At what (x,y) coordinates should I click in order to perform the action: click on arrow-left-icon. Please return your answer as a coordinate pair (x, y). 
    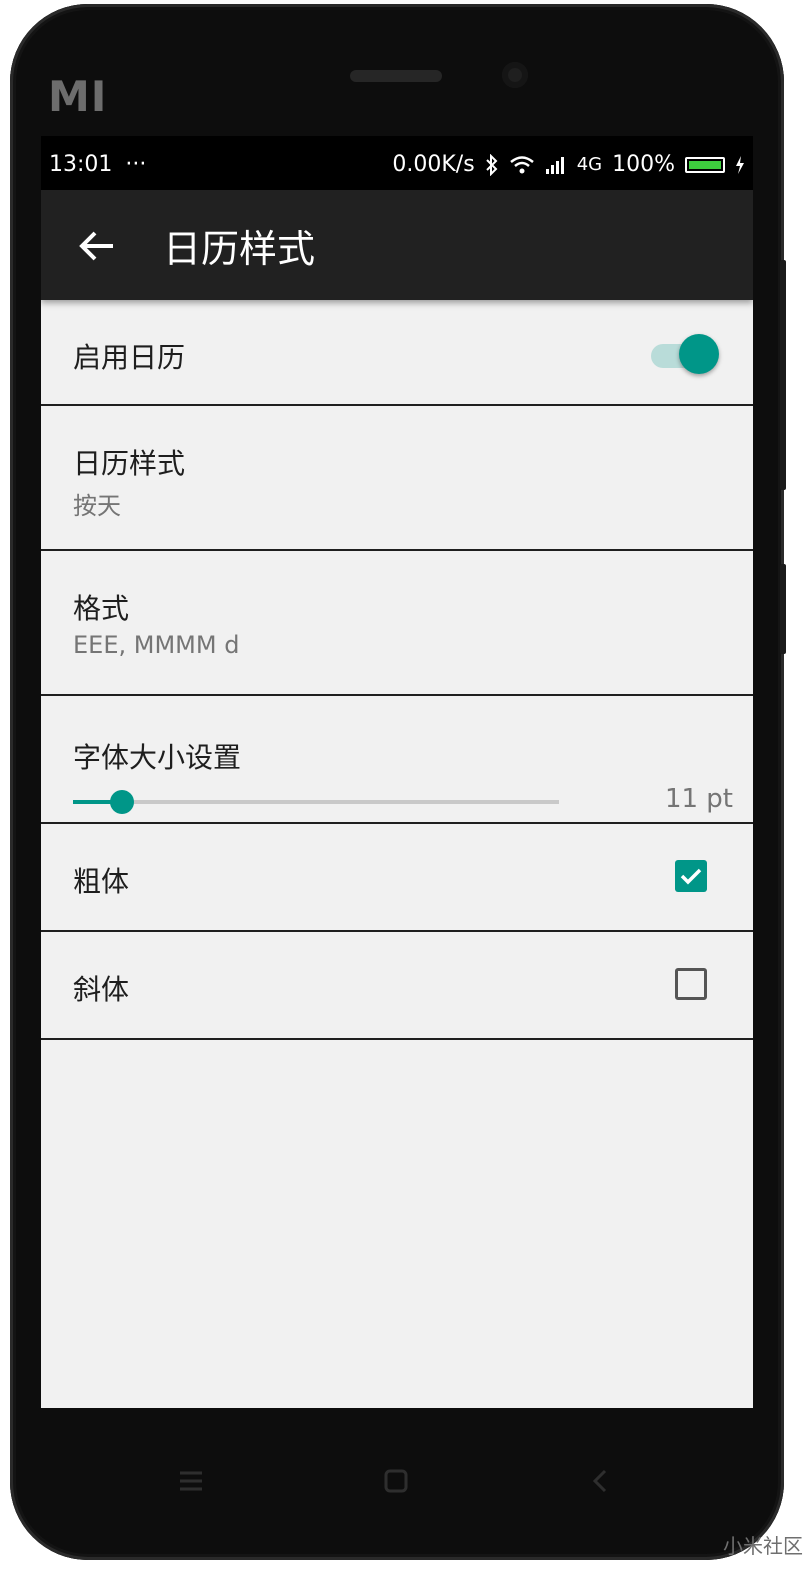
    Looking at the image, I should click on (97, 246).